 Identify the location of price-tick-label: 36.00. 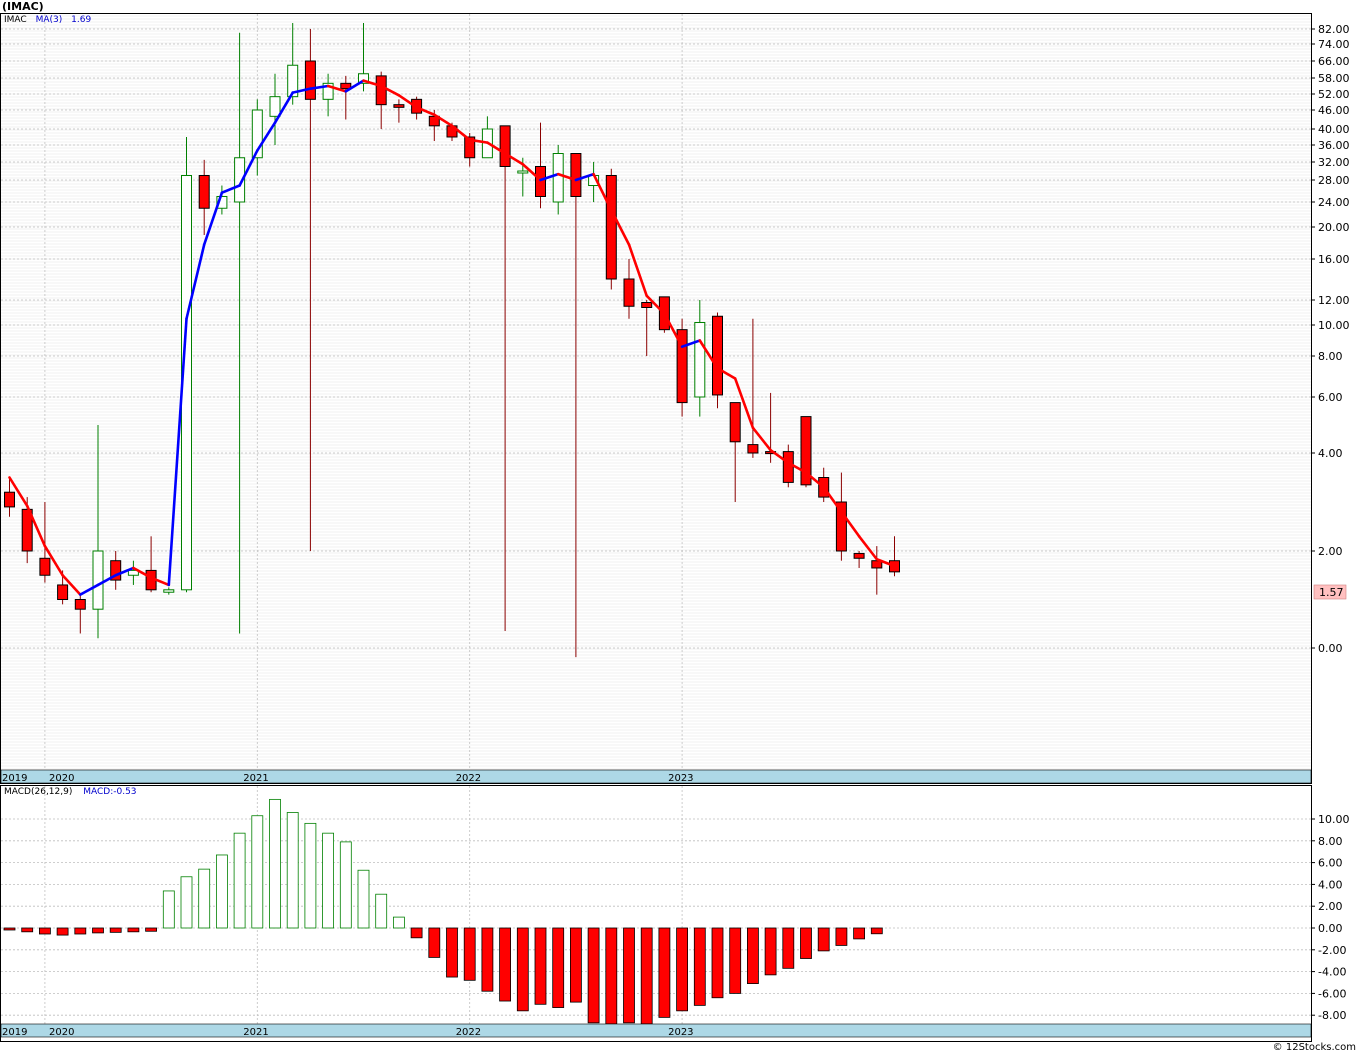
(1334, 145).